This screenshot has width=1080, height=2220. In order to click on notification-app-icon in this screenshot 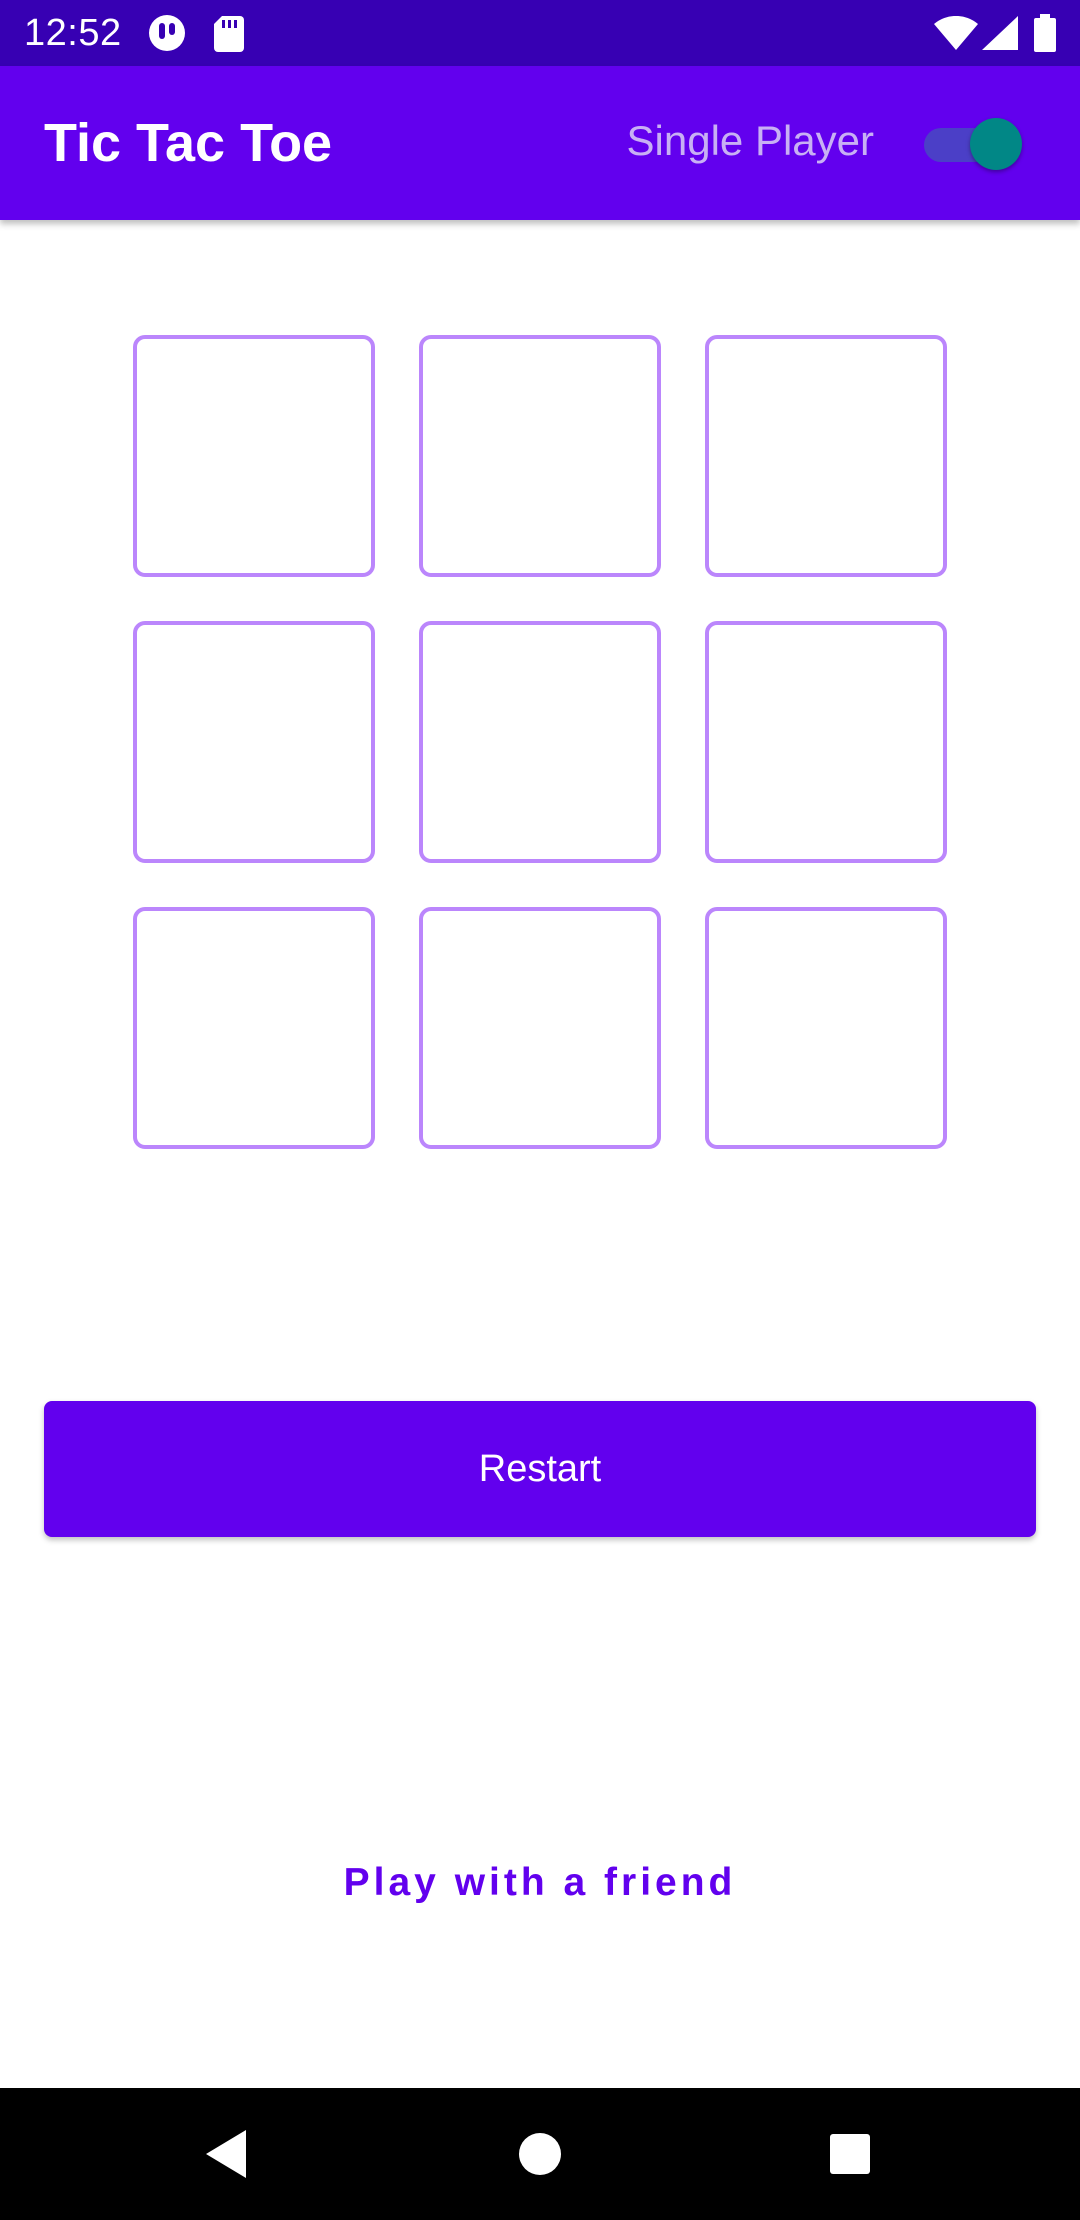, I will do `click(167, 35)`.